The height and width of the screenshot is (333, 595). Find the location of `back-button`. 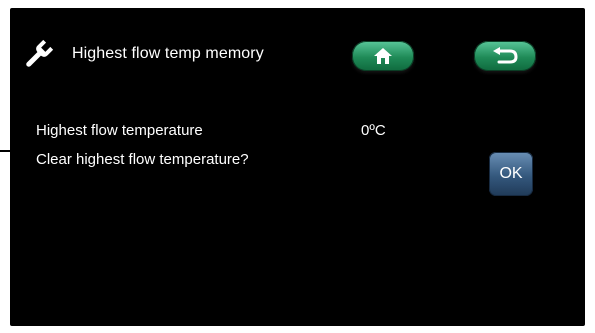

back-button is located at coordinates (505, 56).